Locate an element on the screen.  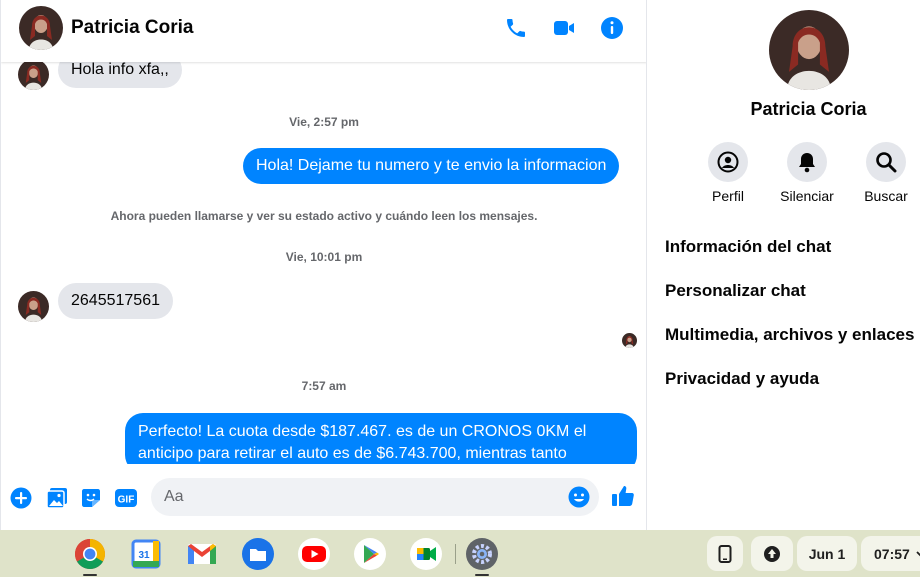
search-button: Buscar is located at coordinates (883, 173).